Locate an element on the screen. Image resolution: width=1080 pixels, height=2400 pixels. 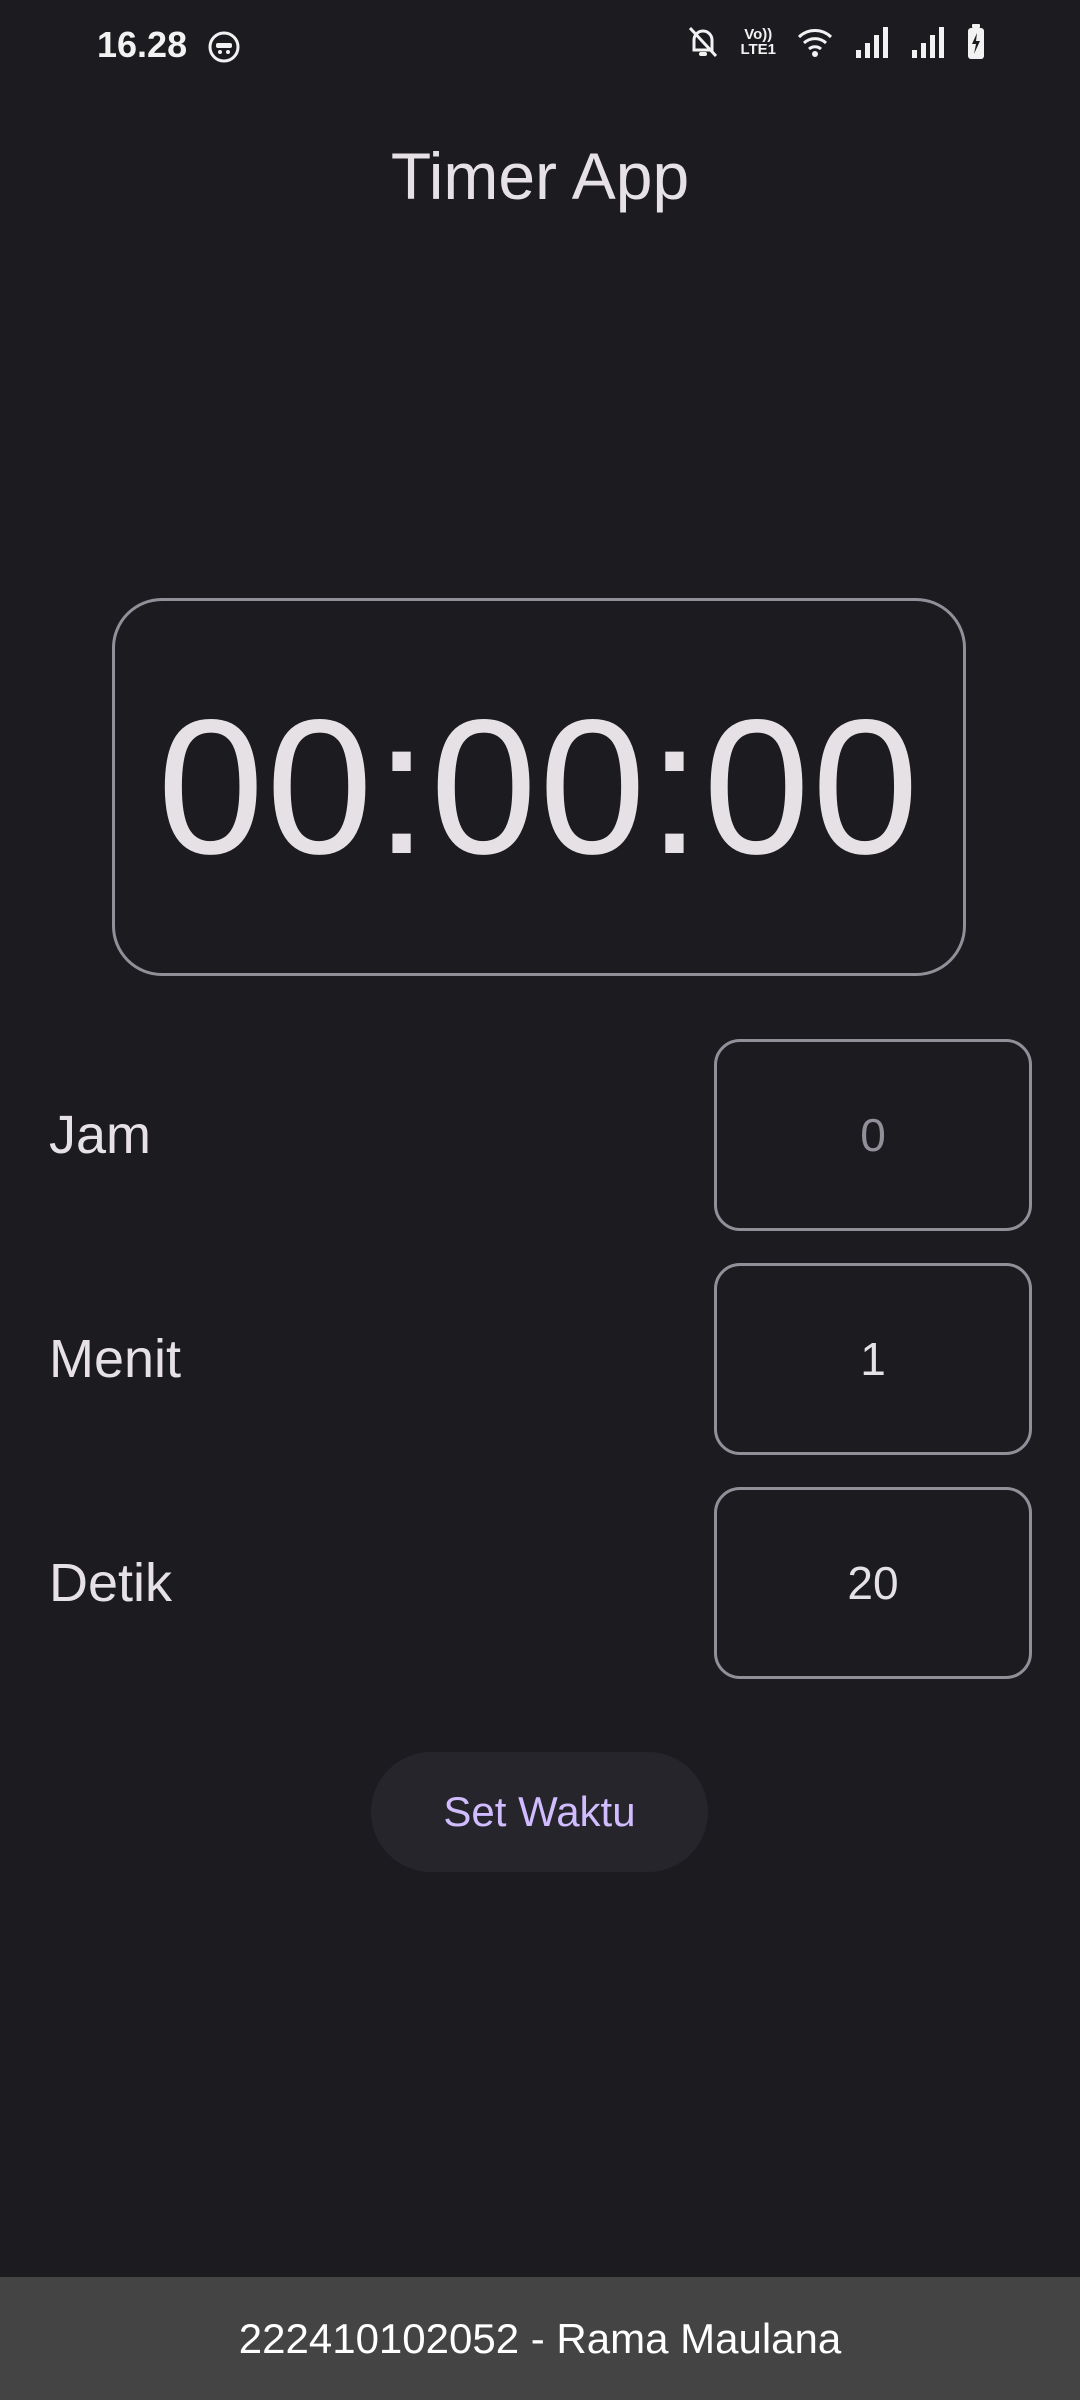
seconds-row: Detik 20 is located at coordinates (540, 1583).